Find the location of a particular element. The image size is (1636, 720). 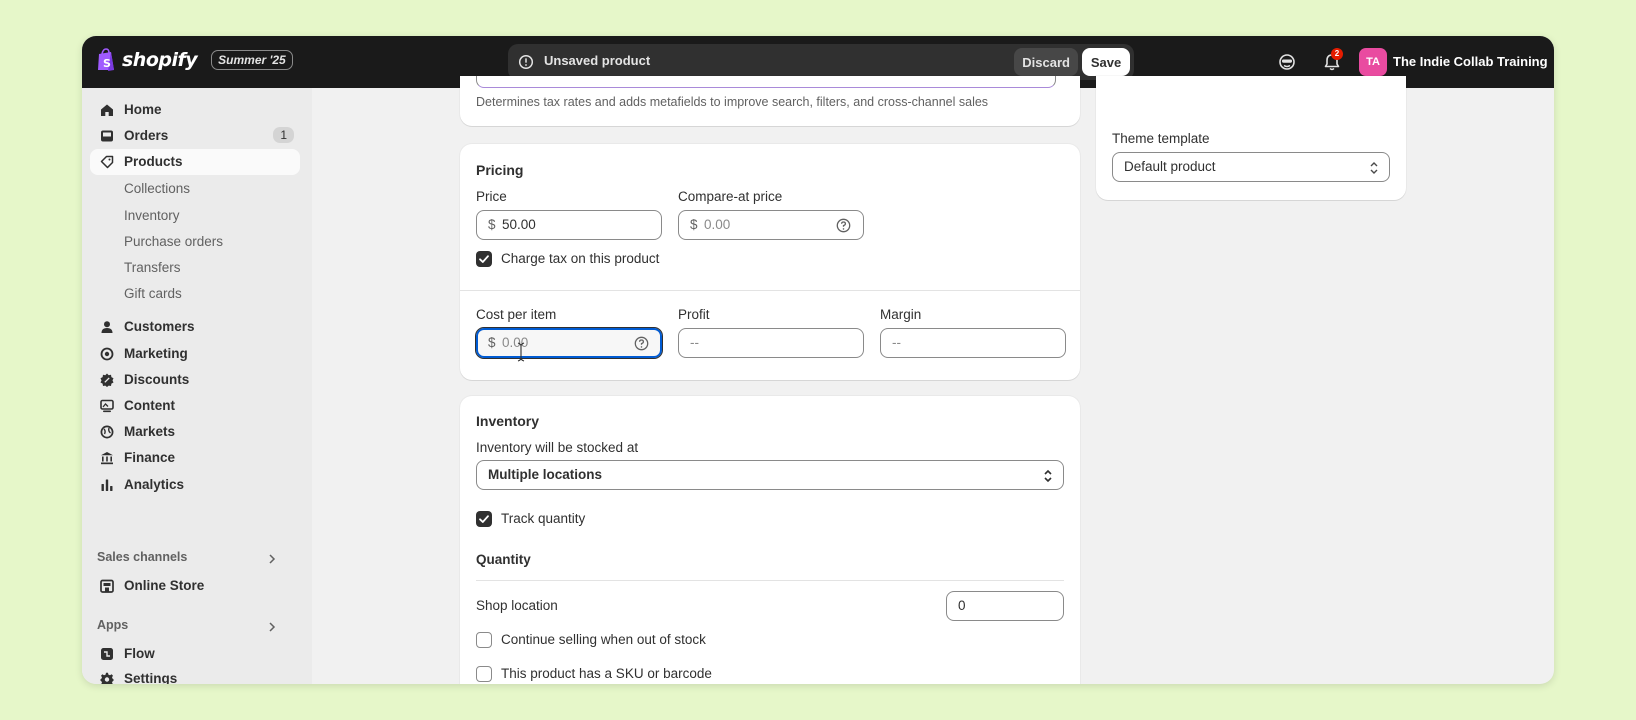

shop-location-quantity-value: 0 is located at coordinates (962, 605).